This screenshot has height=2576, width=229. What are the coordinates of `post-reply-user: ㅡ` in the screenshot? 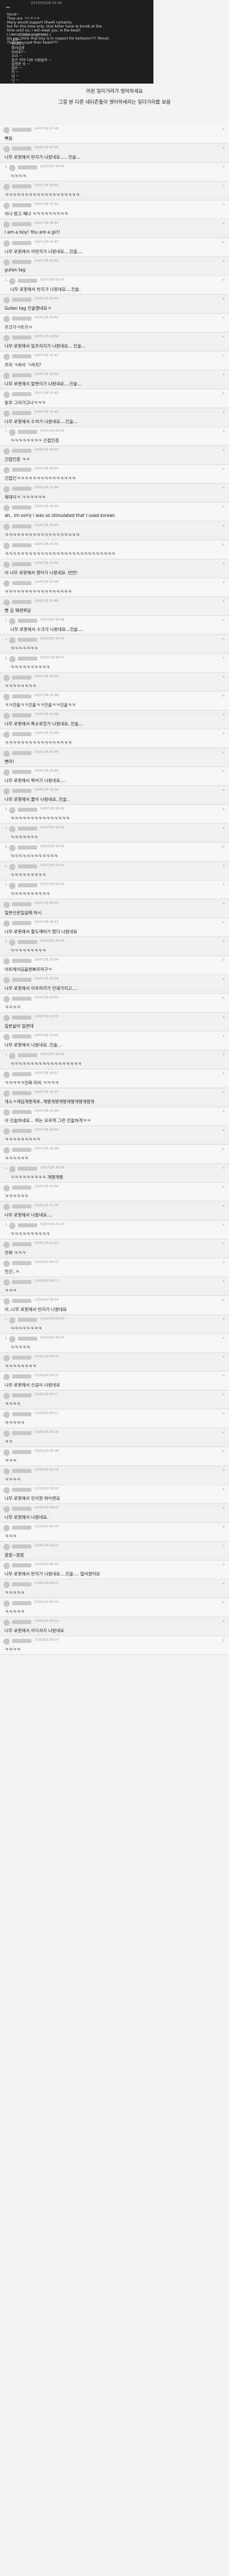 It's located at (13, 35).